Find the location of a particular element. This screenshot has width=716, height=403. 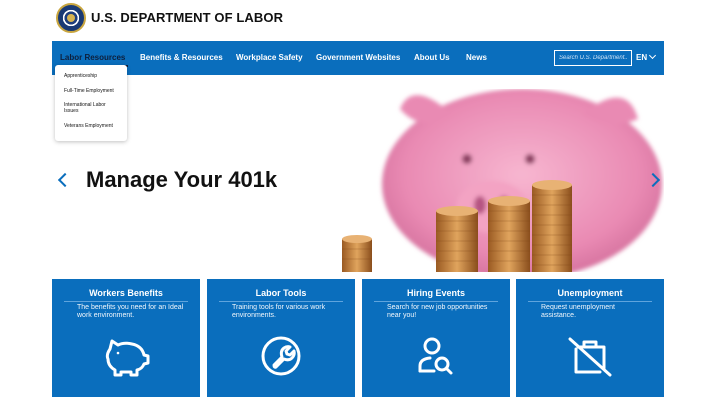

dropdown-item-veterans-employment: Veterans Employment is located at coordinates (88, 126).